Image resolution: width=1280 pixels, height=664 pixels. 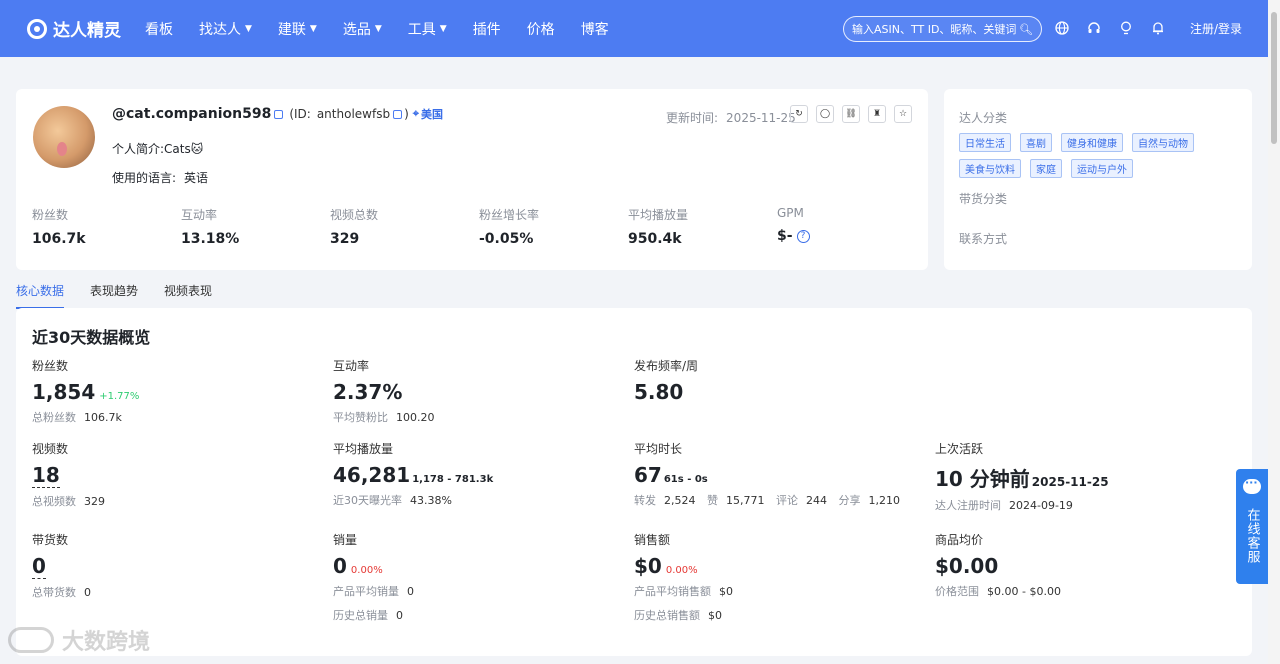 I want to click on metric-sub: 总视频数 329, so click(x=68, y=501).